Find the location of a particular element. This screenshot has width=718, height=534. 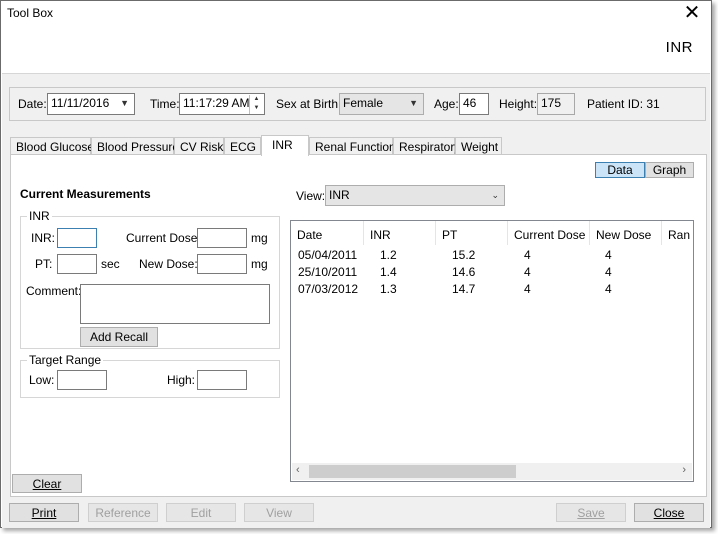

close-icon: ✕ is located at coordinates (692, 13).